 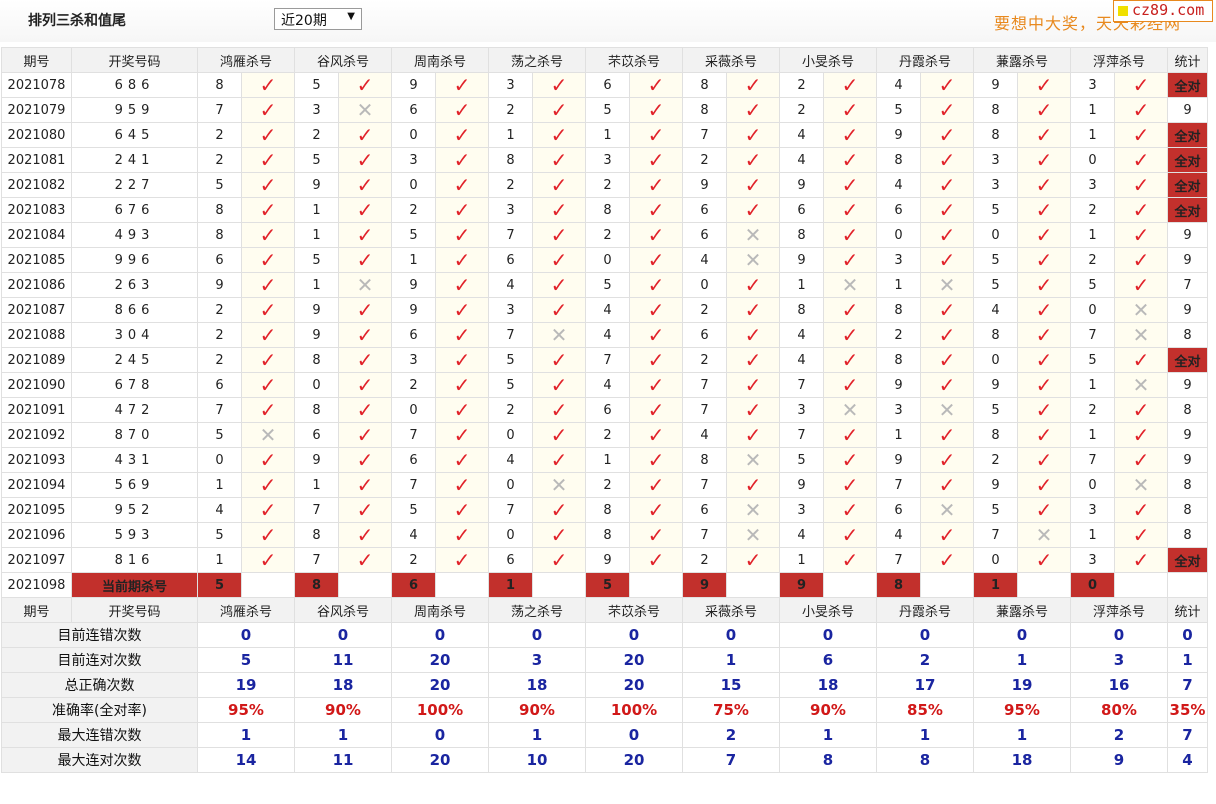 What do you see at coordinates (318, 19) in the screenshot?
I see `period-select: 近20期 ▼` at bounding box center [318, 19].